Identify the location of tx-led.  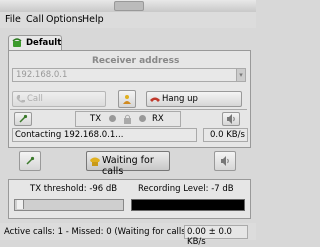
(112, 118).